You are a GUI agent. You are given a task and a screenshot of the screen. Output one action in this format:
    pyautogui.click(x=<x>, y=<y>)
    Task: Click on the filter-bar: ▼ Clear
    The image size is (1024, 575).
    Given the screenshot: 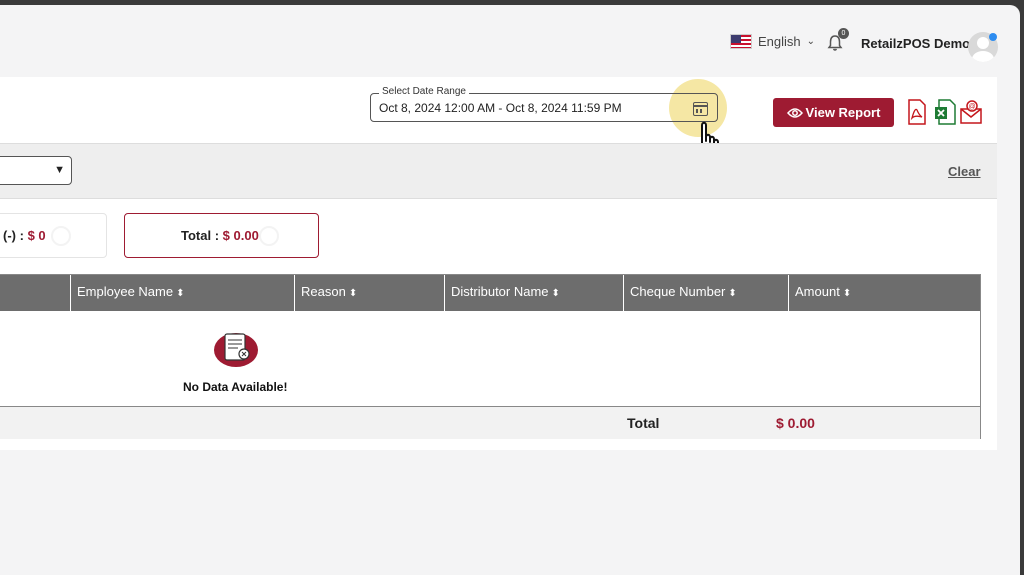 What is the action you would take?
    pyautogui.click(x=498, y=171)
    